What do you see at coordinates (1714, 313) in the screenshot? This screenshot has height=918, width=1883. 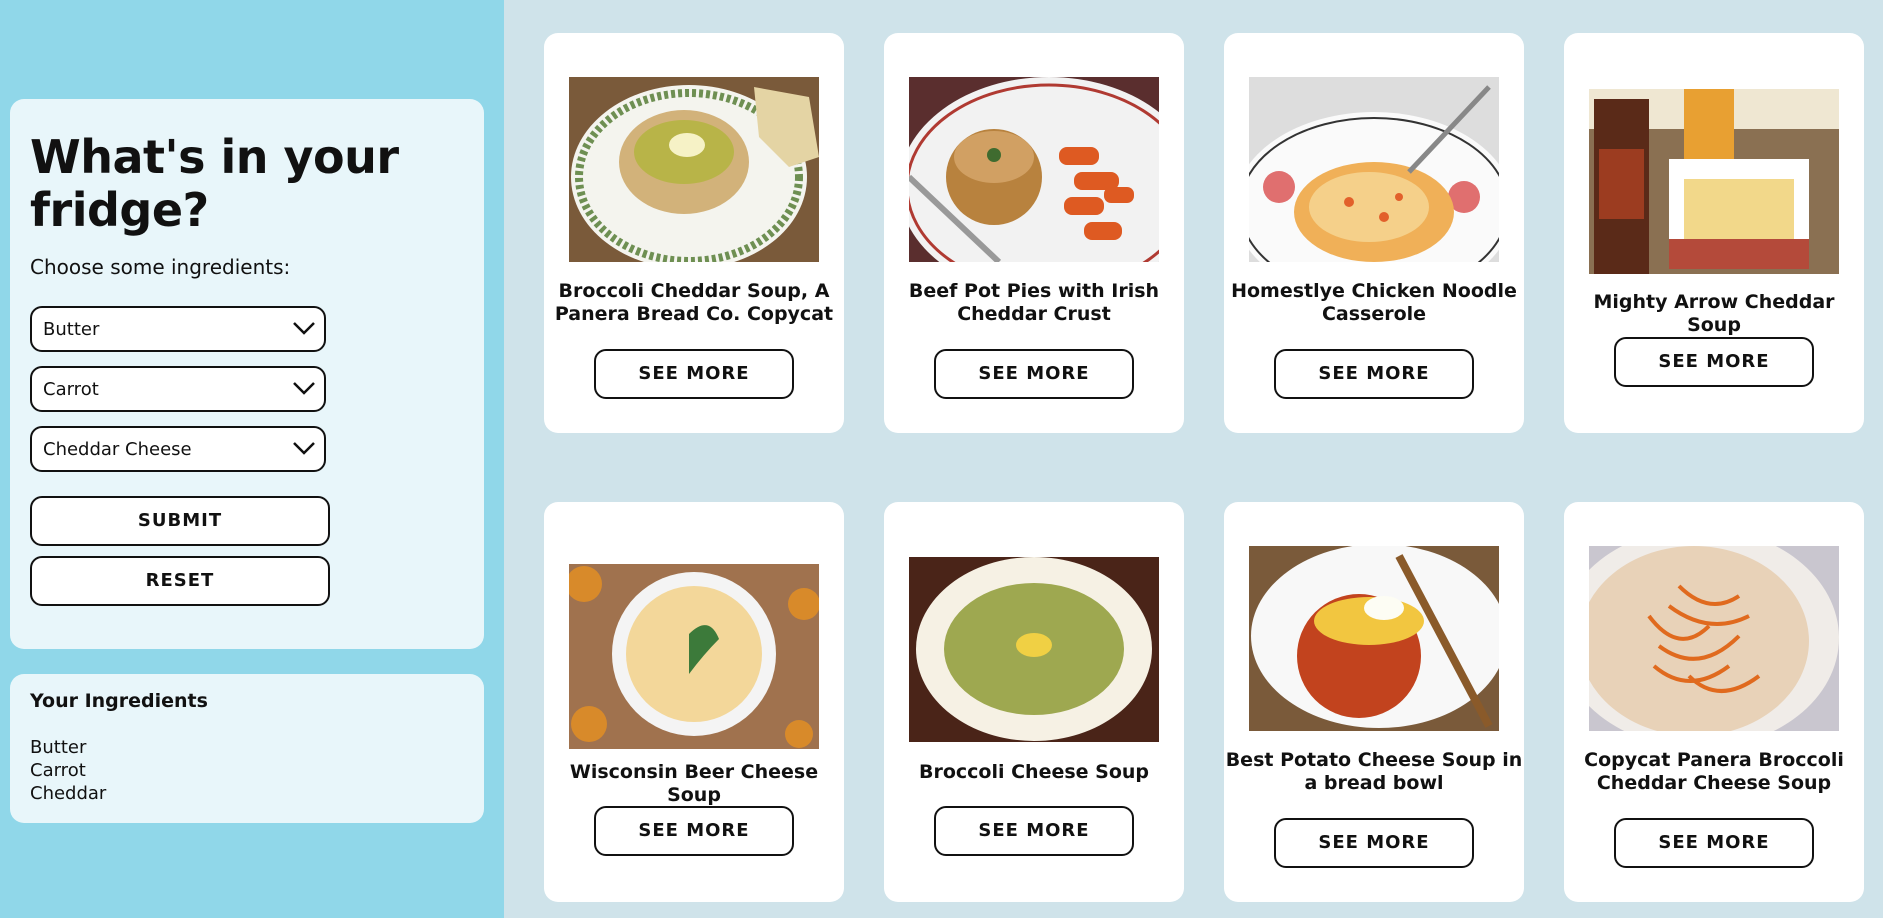 I see `recipe-title: Mighty Arrow Cheddar Soup` at bounding box center [1714, 313].